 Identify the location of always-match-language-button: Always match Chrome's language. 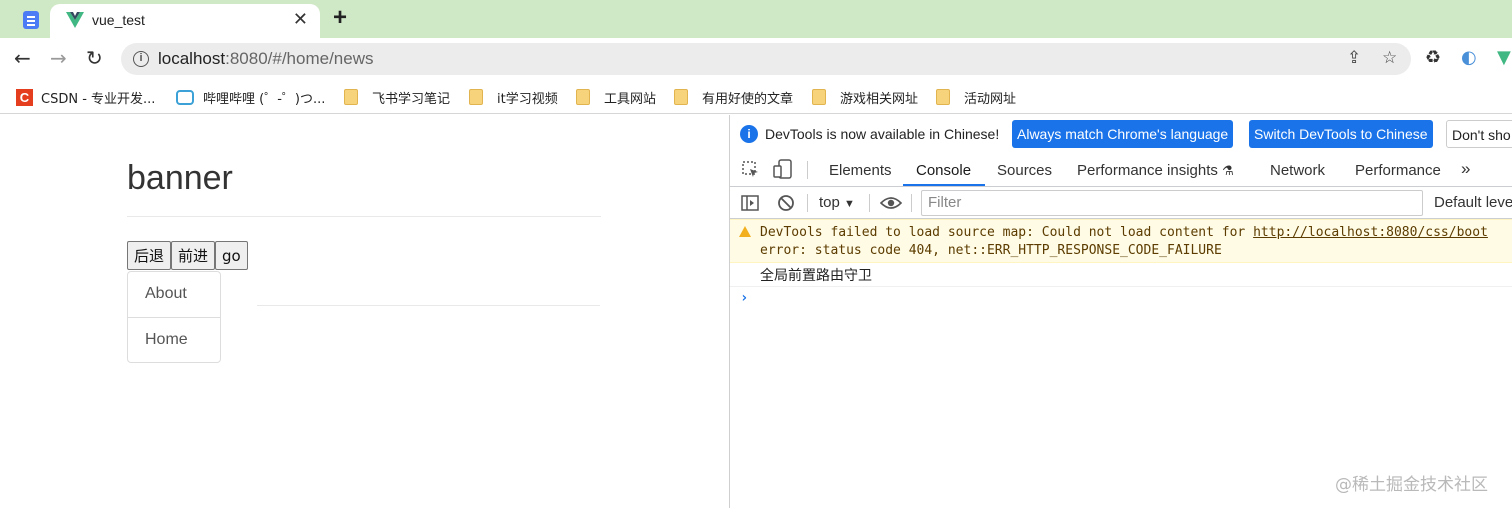
(1123, 134).